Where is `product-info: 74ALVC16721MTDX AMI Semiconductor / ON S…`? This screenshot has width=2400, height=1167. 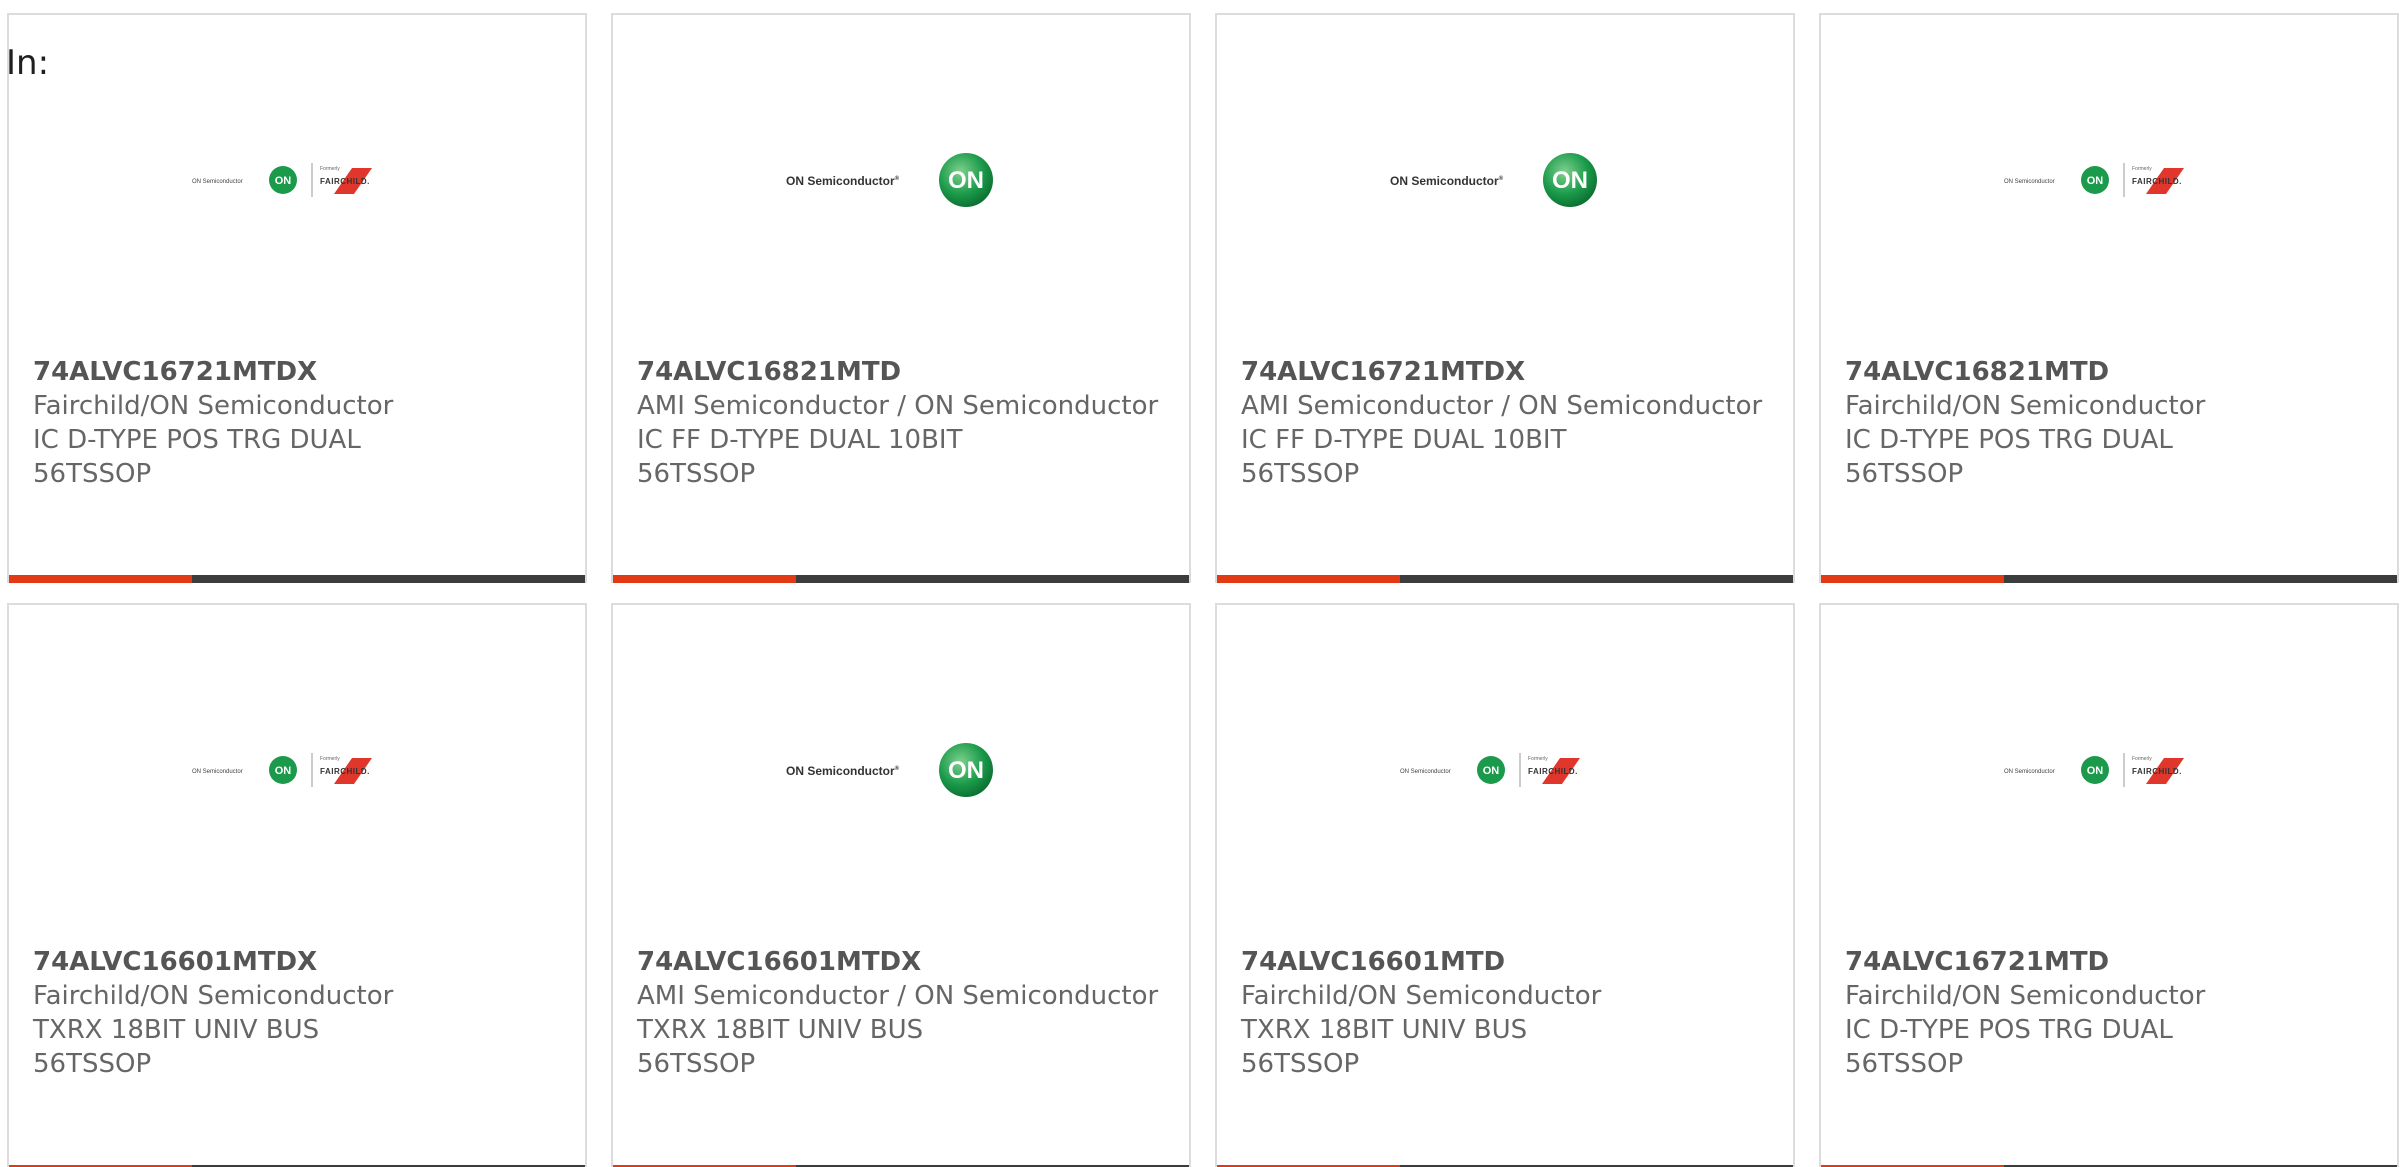
product-info: 74ALVC16721MTDX AMI Semiconductor / ON S… is located at coordinates (1505, 423).